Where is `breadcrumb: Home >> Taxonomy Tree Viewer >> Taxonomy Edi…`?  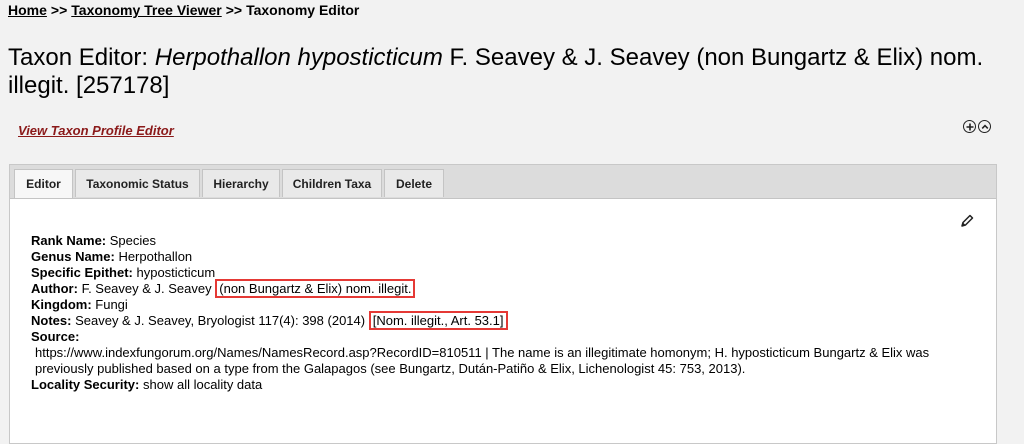 breadcrumb: Home >> Taxonomy Tree Viewer >> Taxonomy Edi… is located at coordinates (183, 10).